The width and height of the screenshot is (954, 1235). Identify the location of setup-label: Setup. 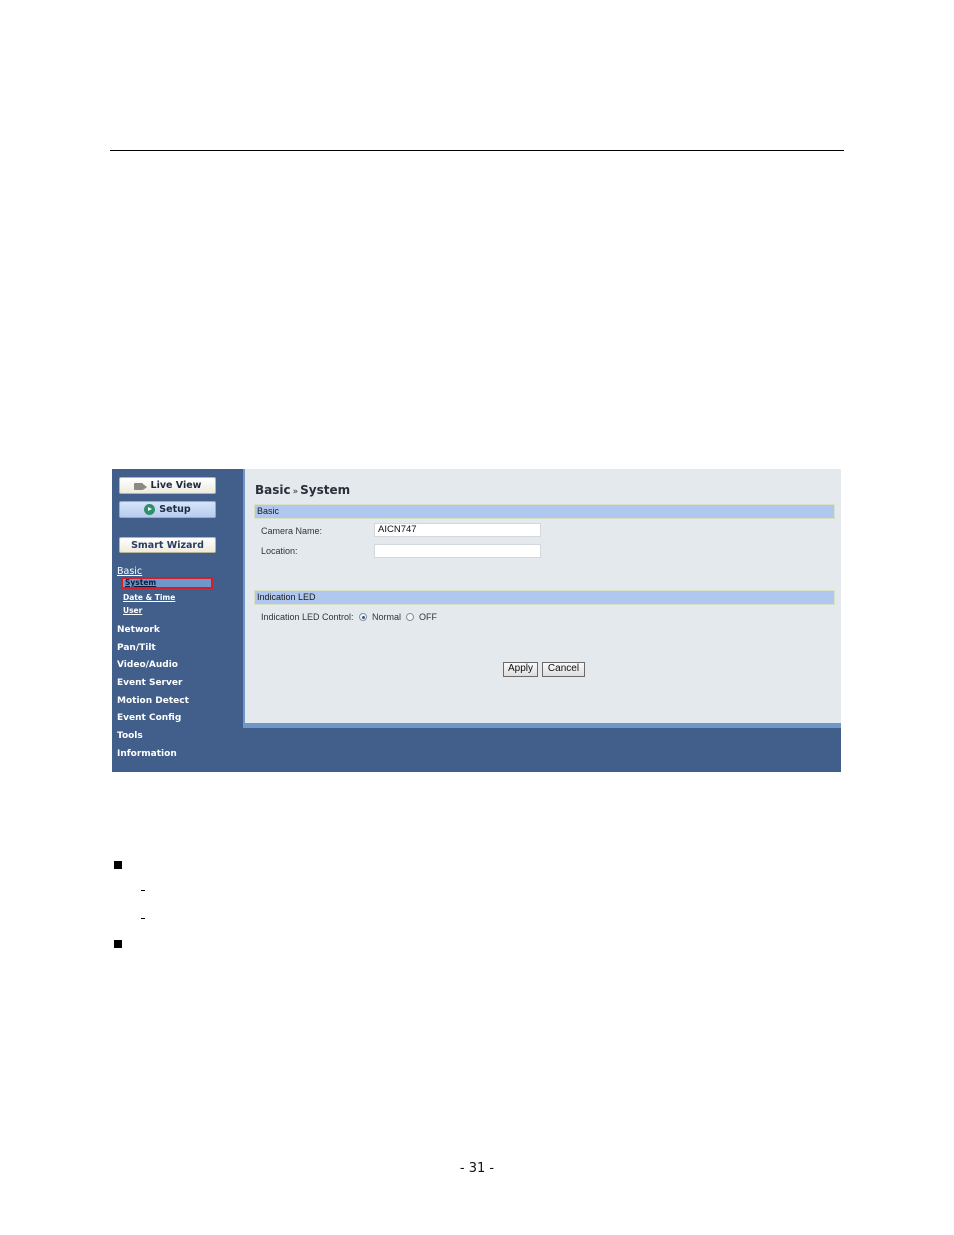
(175, 509).